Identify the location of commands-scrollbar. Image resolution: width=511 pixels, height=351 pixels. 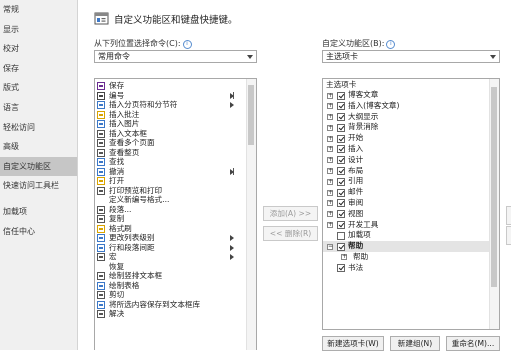
(251, 214).